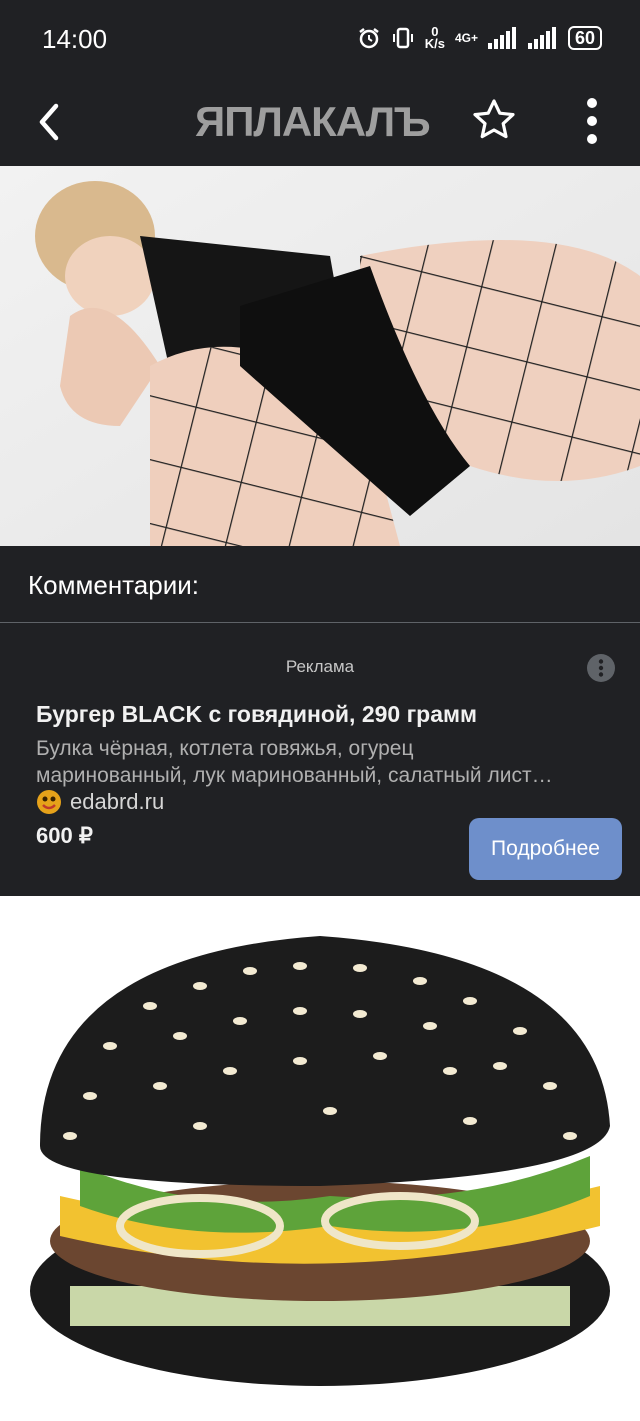  What do you see at coordinates (402, 38) in the screenshot?
I see `vibrate-icon` at bounding box center [402, 38].